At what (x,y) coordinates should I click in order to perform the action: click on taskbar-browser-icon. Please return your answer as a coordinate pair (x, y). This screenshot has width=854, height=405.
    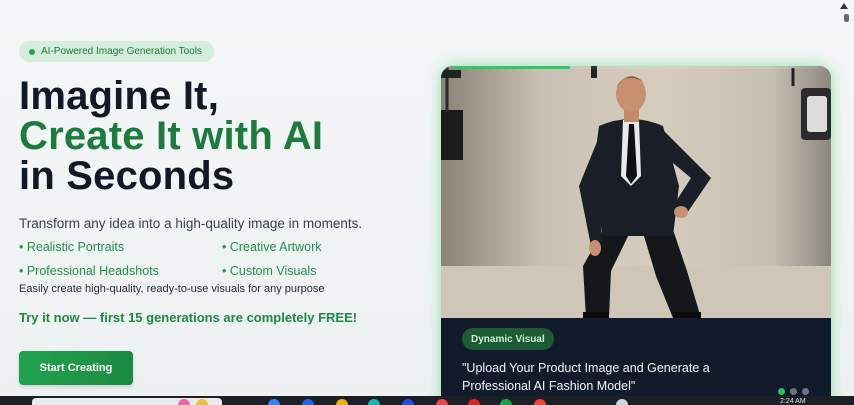
    Looking at the image, I should click on (308, 402).